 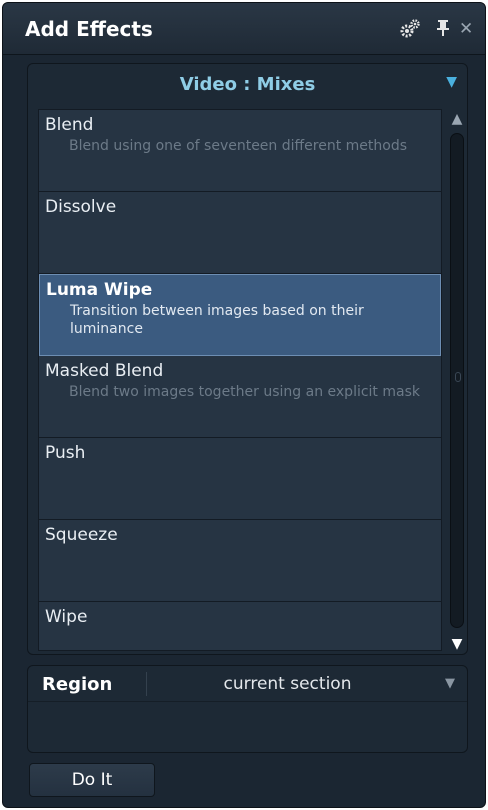 What do you see at coordinates (466, 29) in the screenshot?
I see `close-icon: ✕` at bounding box center [466, 29].